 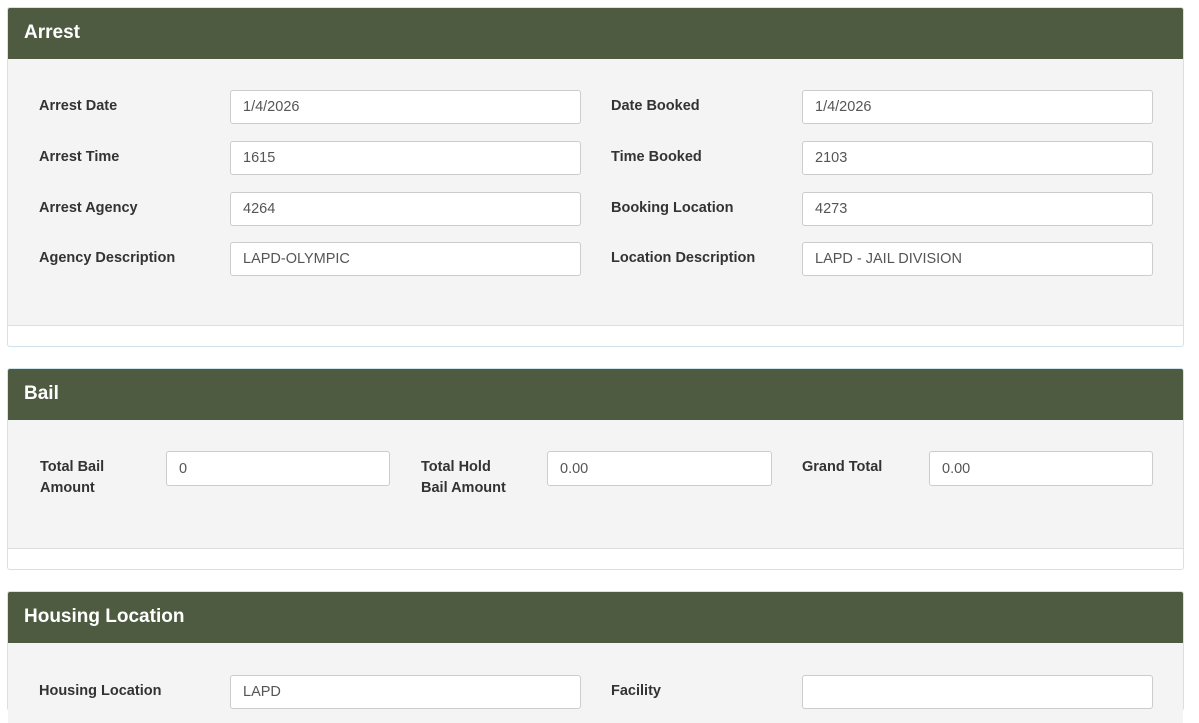 What do you see at coordinates (977, 209) in the screenshot?
I see `booking-location-field` at bounding box center [977, 209].